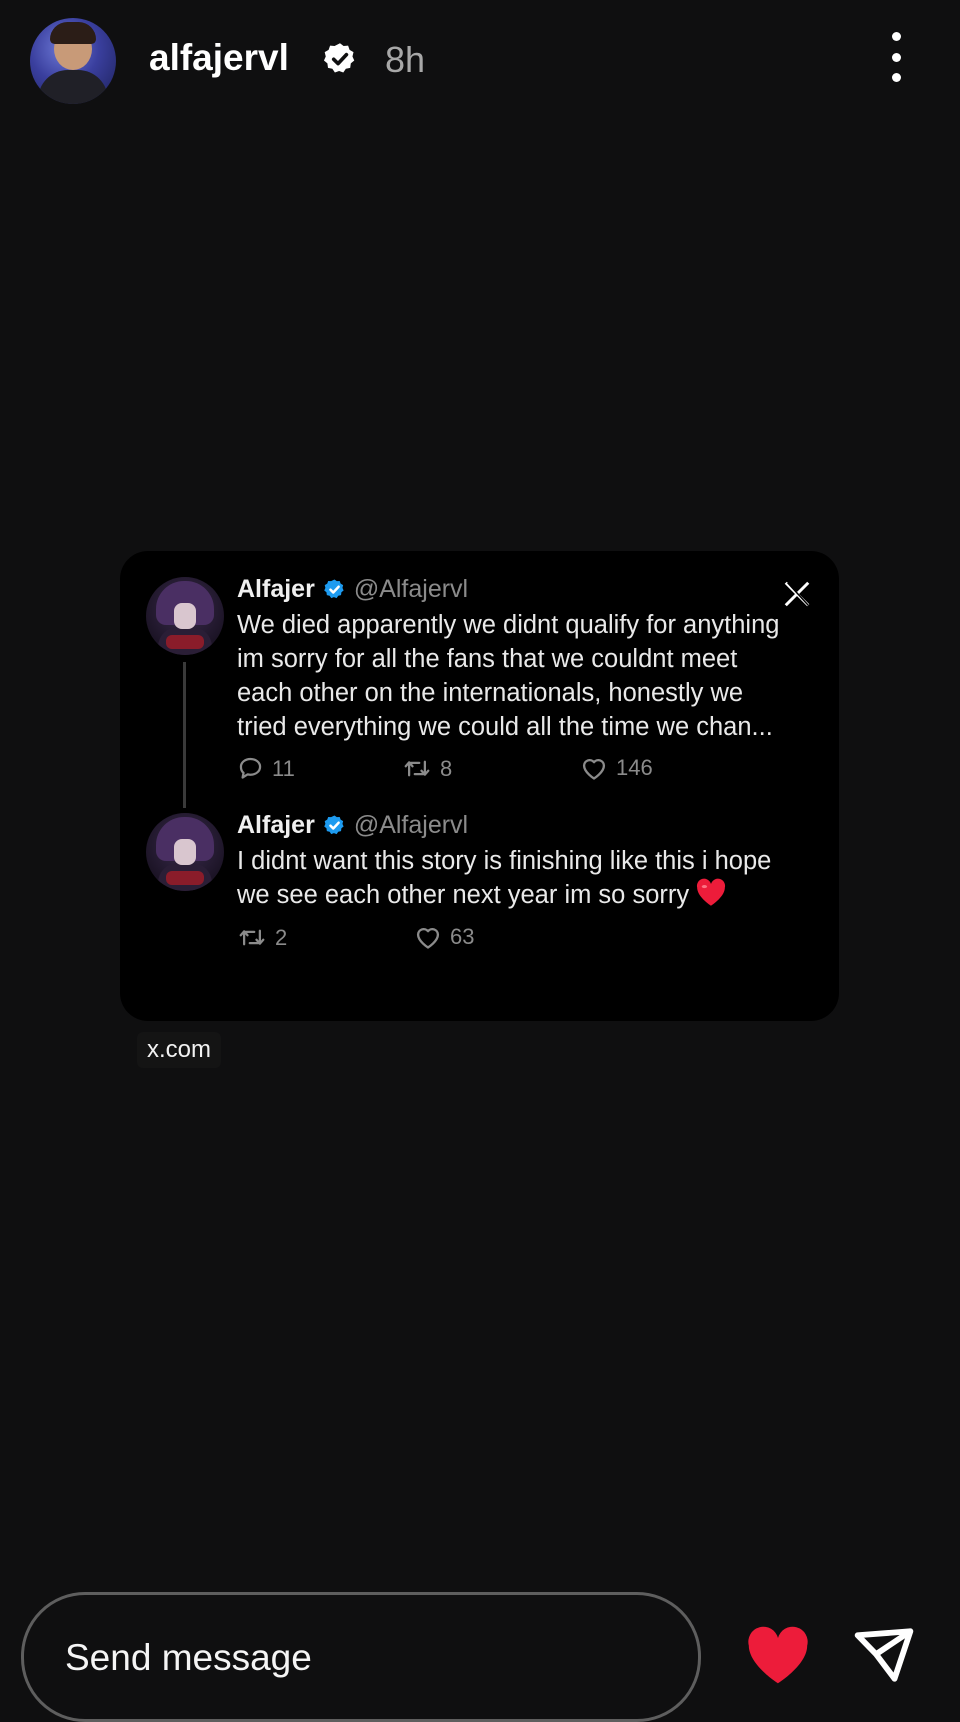  What do you see at coordinates (797, 594) in the screenshot?
I see `x-logo-icon` at bounding box center [797, 594].